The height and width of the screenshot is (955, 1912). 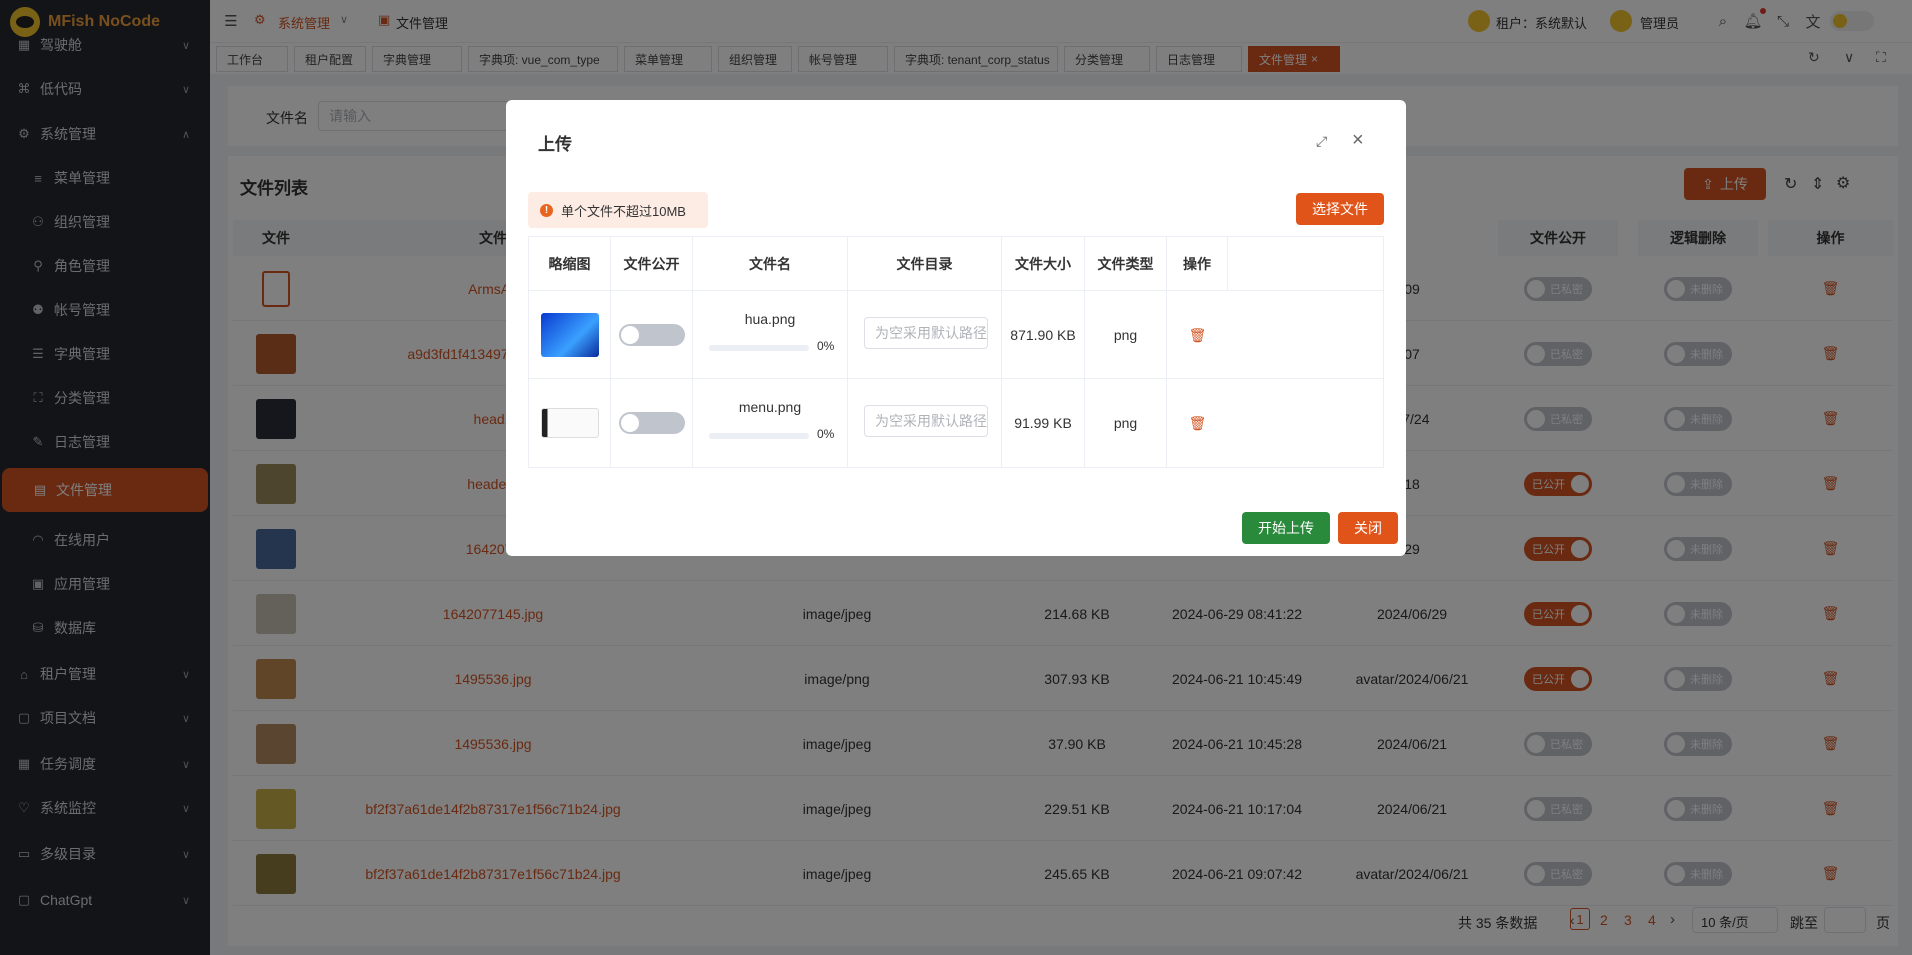 I want to click on file-name: menu.png, so click(x=770, y=407).